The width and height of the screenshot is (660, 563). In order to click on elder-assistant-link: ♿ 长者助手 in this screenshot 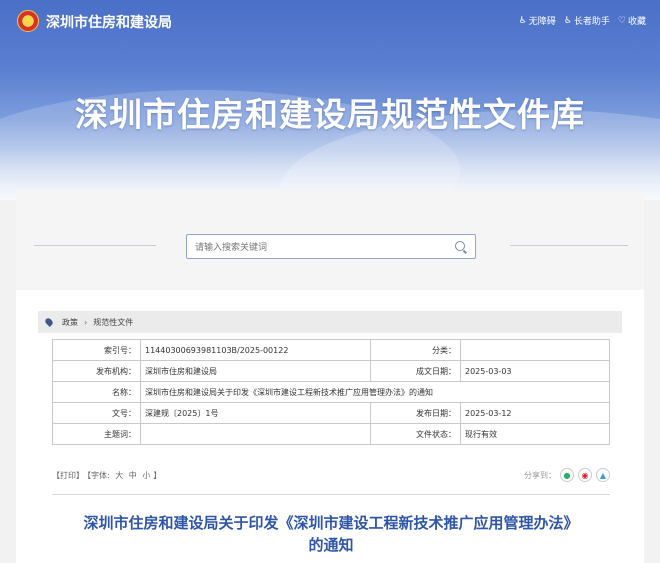, I will do `click(586, 21)`.